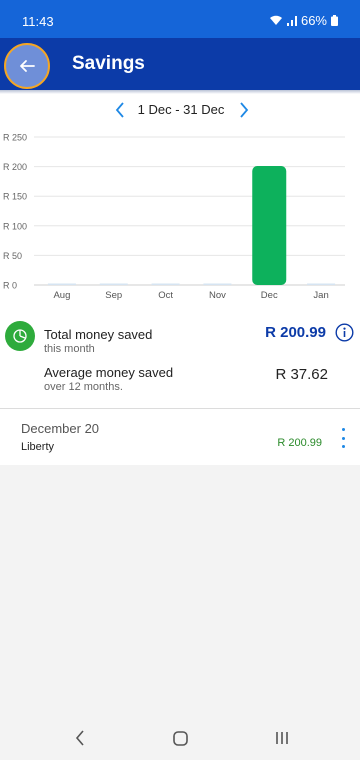 The height and width of the screenshot is (760, 360). I want to click on x-tick-label: Jan, so click(320, 295).